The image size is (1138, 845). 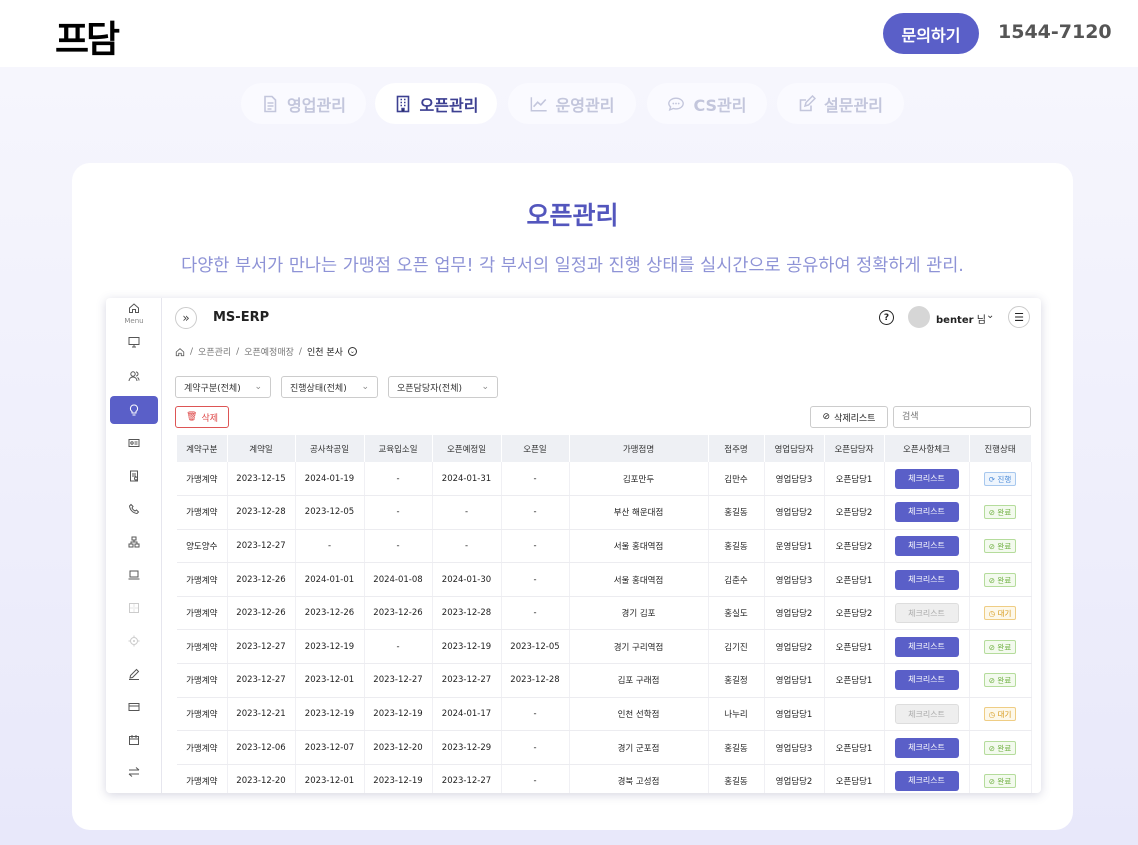 What do you see at coordinates (886, 317) in the screenshot?
I see `help-icon: ?` at bounding box center [886, 317].